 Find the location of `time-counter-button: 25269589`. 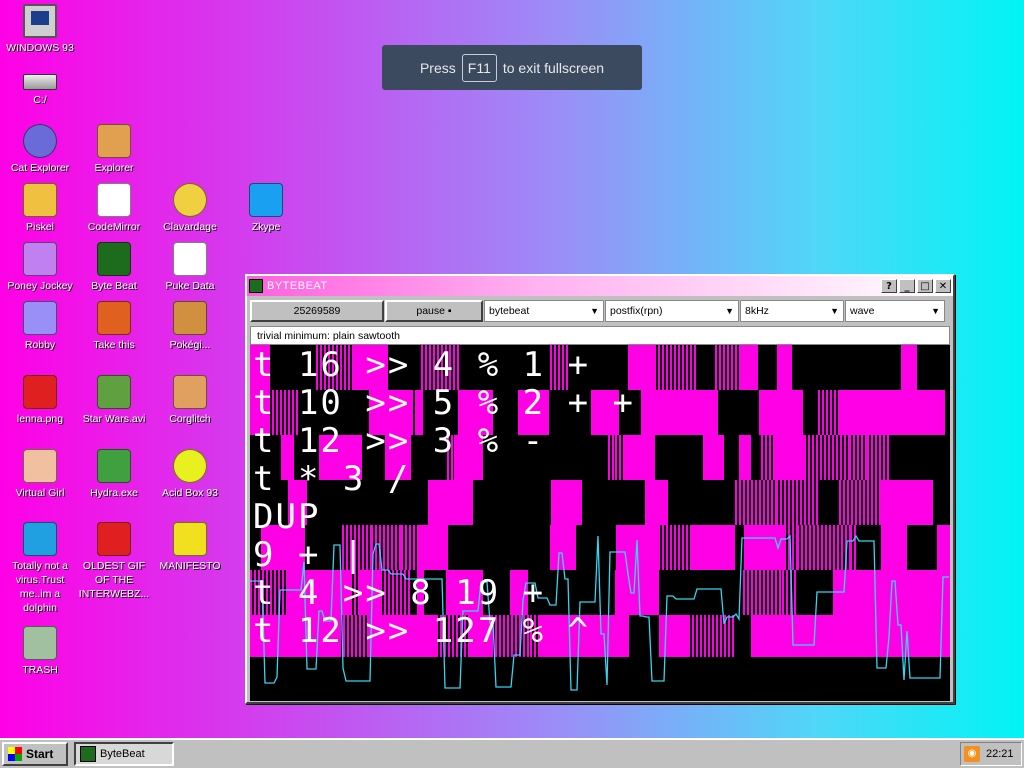

time-counter-button: 25269589 is located at coordinates (317, 311).